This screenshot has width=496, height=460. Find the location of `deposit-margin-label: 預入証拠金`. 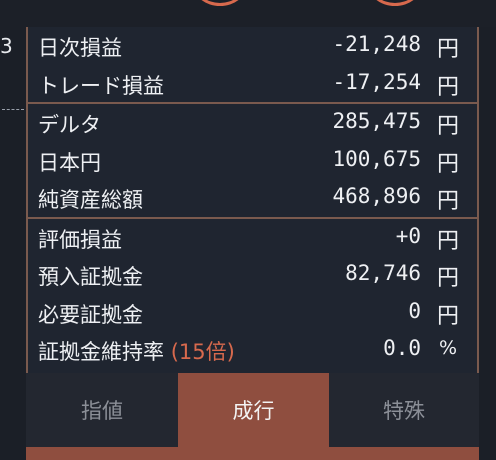

deposit-margin-label: 預入証拠金 is located at coordinates (90, 277).